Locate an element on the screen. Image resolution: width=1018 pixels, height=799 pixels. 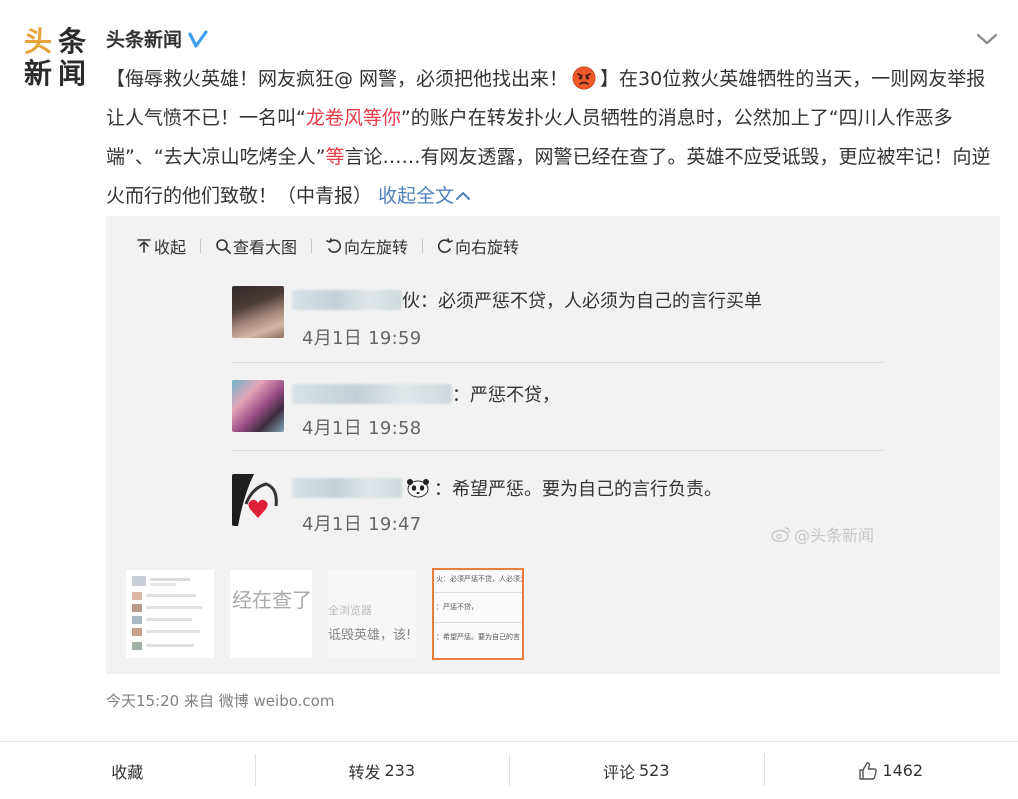
collapse-full-text-label: 收起全文 is located at coordinates (416, 196).